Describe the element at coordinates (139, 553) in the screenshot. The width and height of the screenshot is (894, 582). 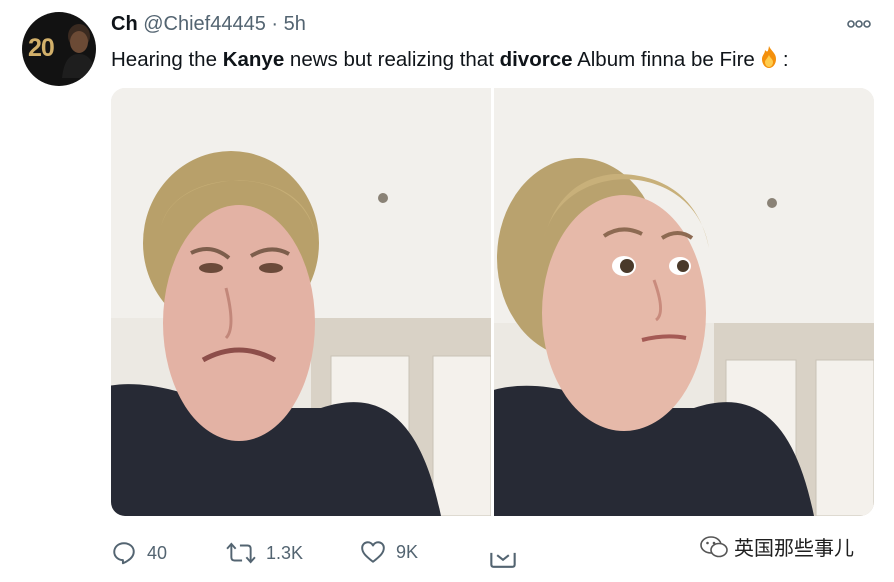
I see `reply-button: 40` at that location.